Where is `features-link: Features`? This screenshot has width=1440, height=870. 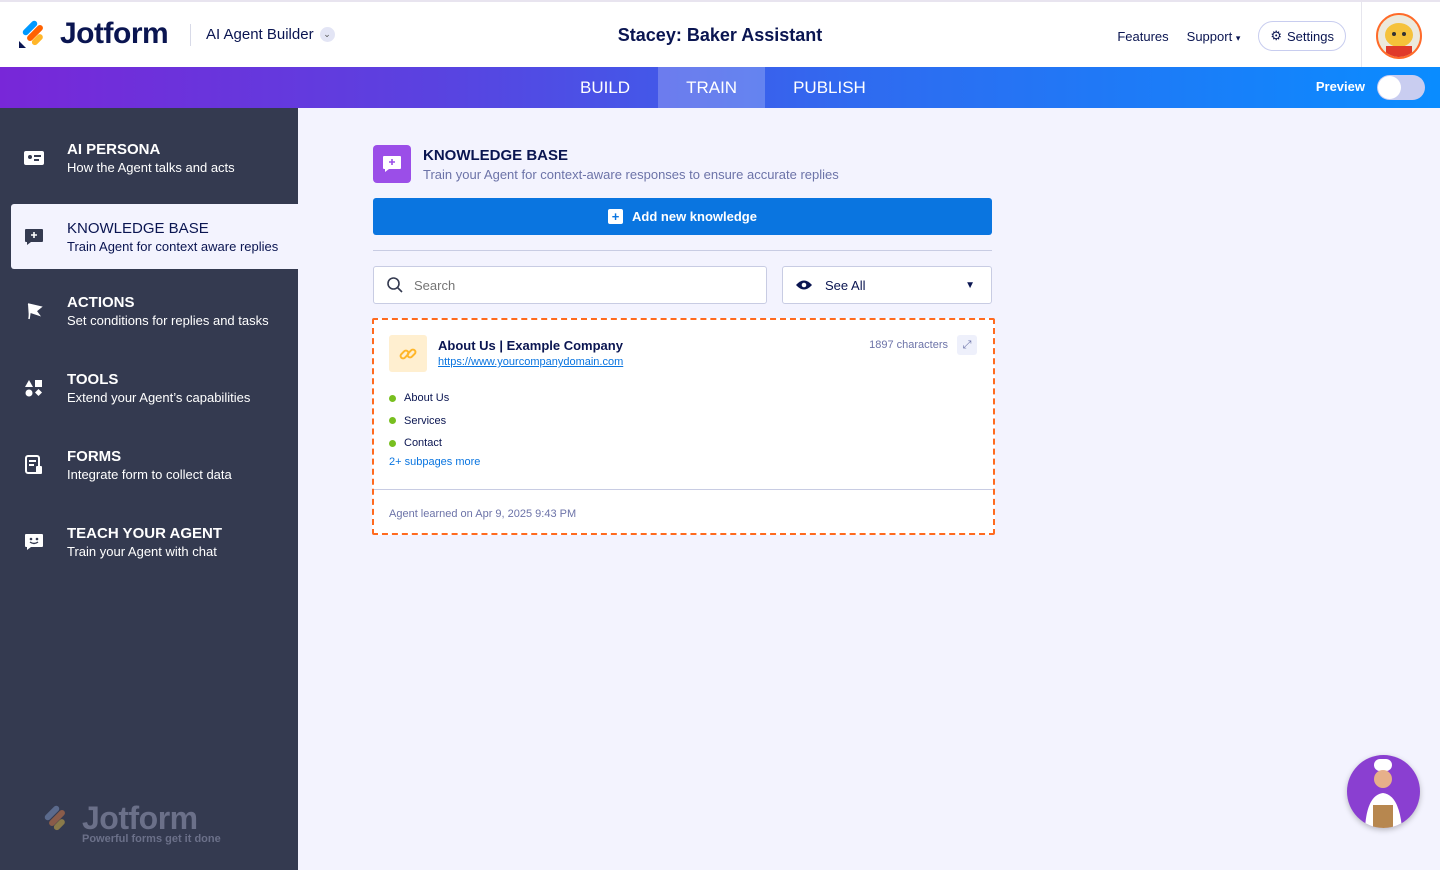
features-link: Features is located at coordinates (1142, 36).